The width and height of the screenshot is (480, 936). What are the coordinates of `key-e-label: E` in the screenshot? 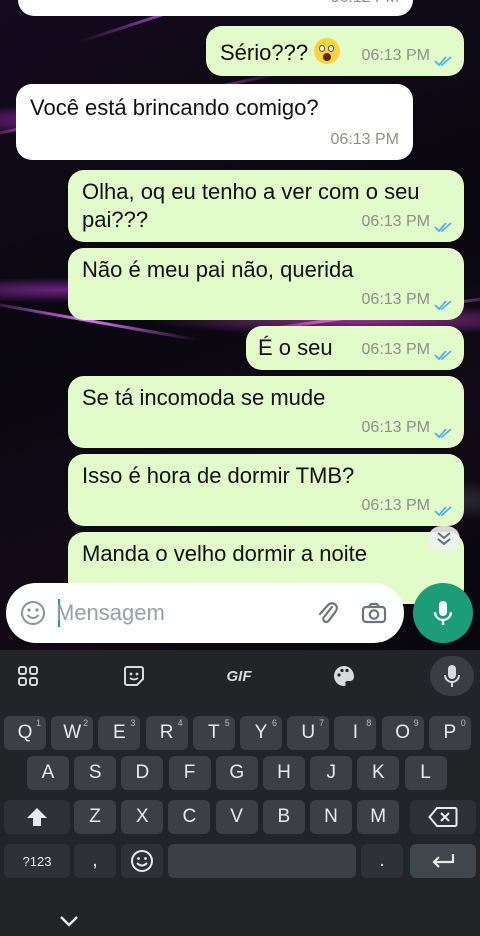 It's located at (119, 732).